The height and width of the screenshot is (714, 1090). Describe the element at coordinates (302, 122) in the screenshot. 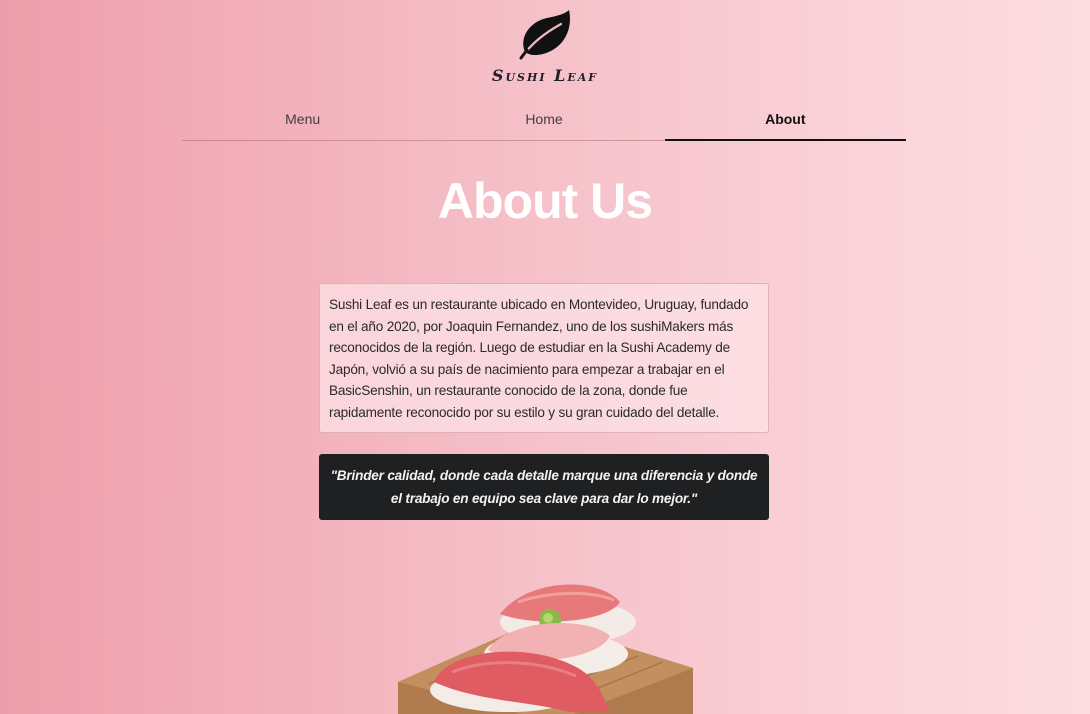

I see `nav-item-menu: Menu` at that location.